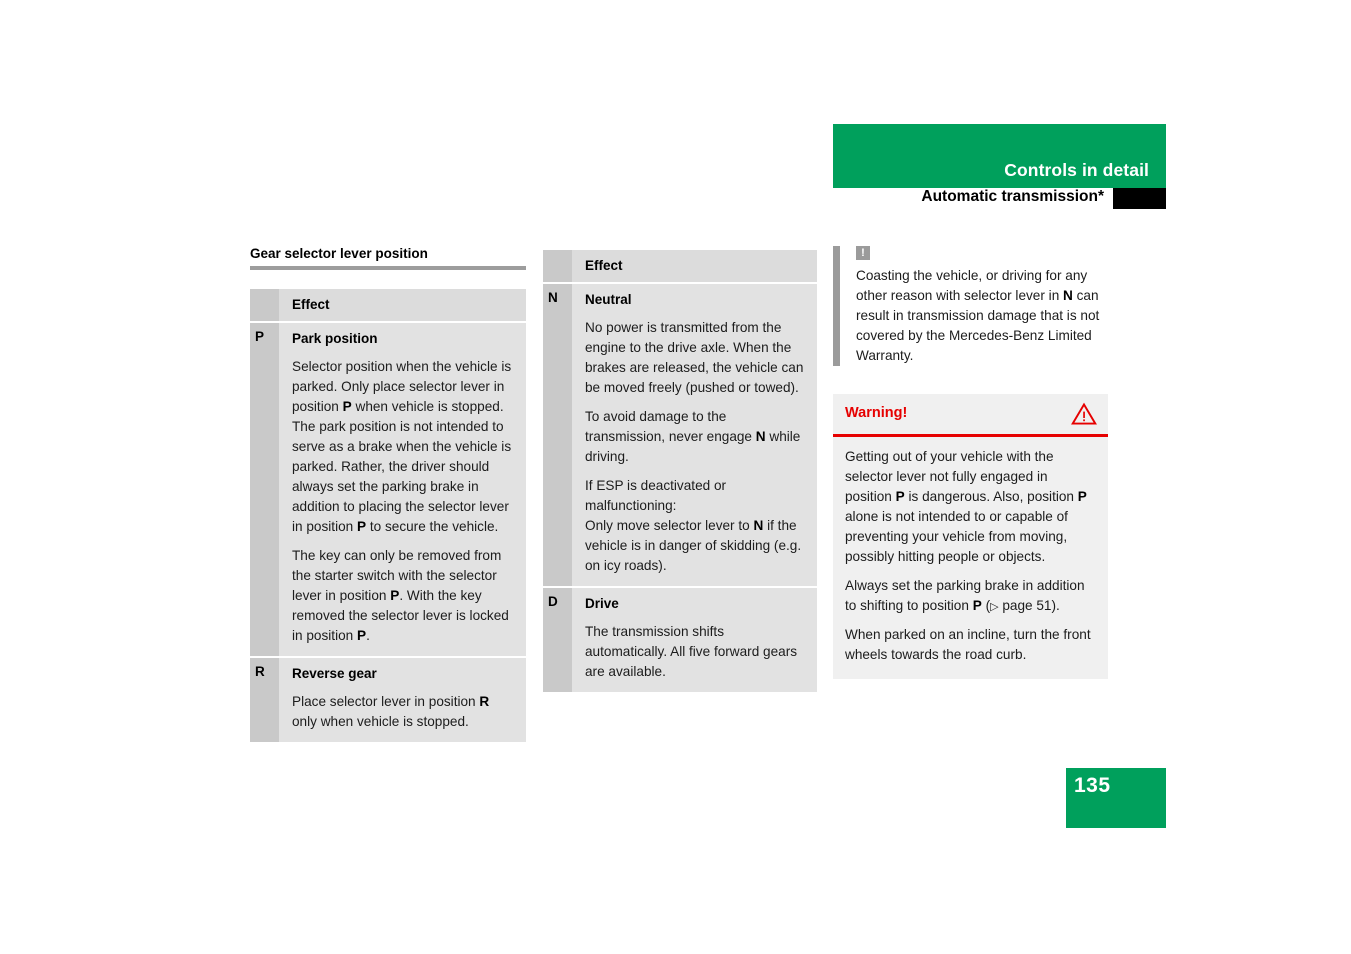 The width and height of the screenshot is (1351, 954). What do you see at coordinates (1084, 414) in the screenshot?
I see `warning-triangle-icon` at bounding box center [1084, 414].